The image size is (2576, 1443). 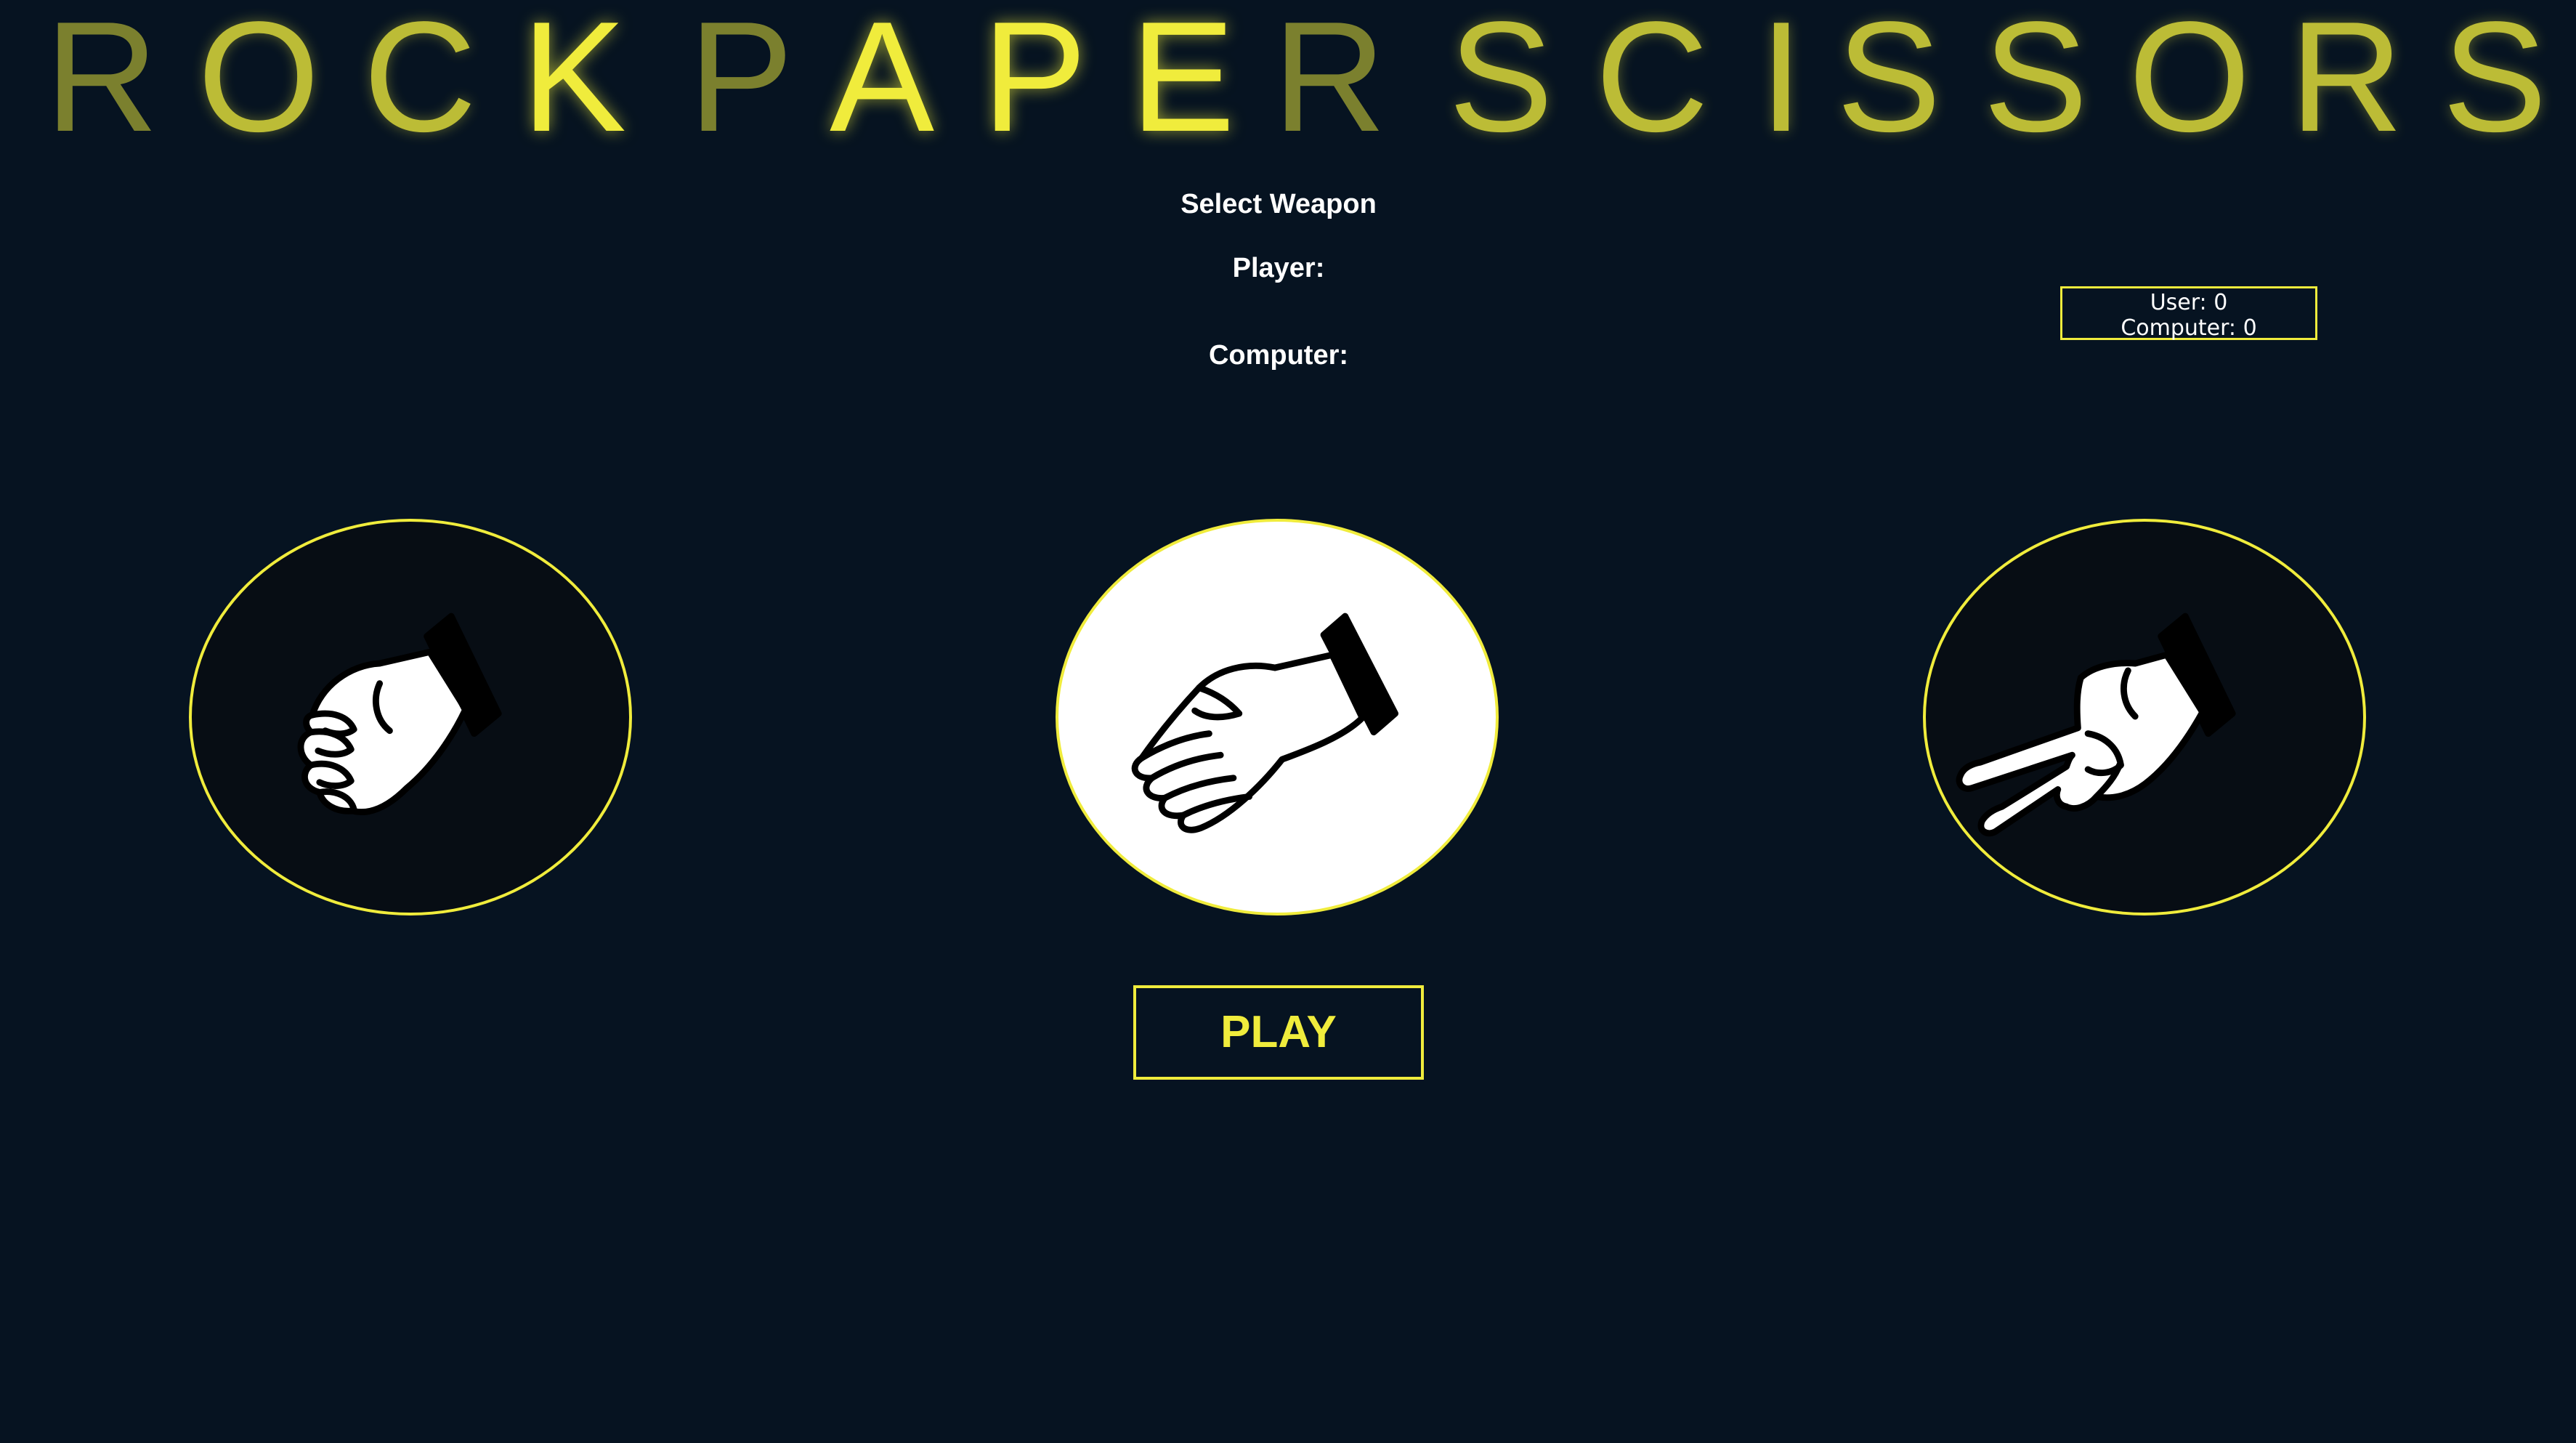 I want to click on paper-weapon-button, so click(x=1277, y=717).